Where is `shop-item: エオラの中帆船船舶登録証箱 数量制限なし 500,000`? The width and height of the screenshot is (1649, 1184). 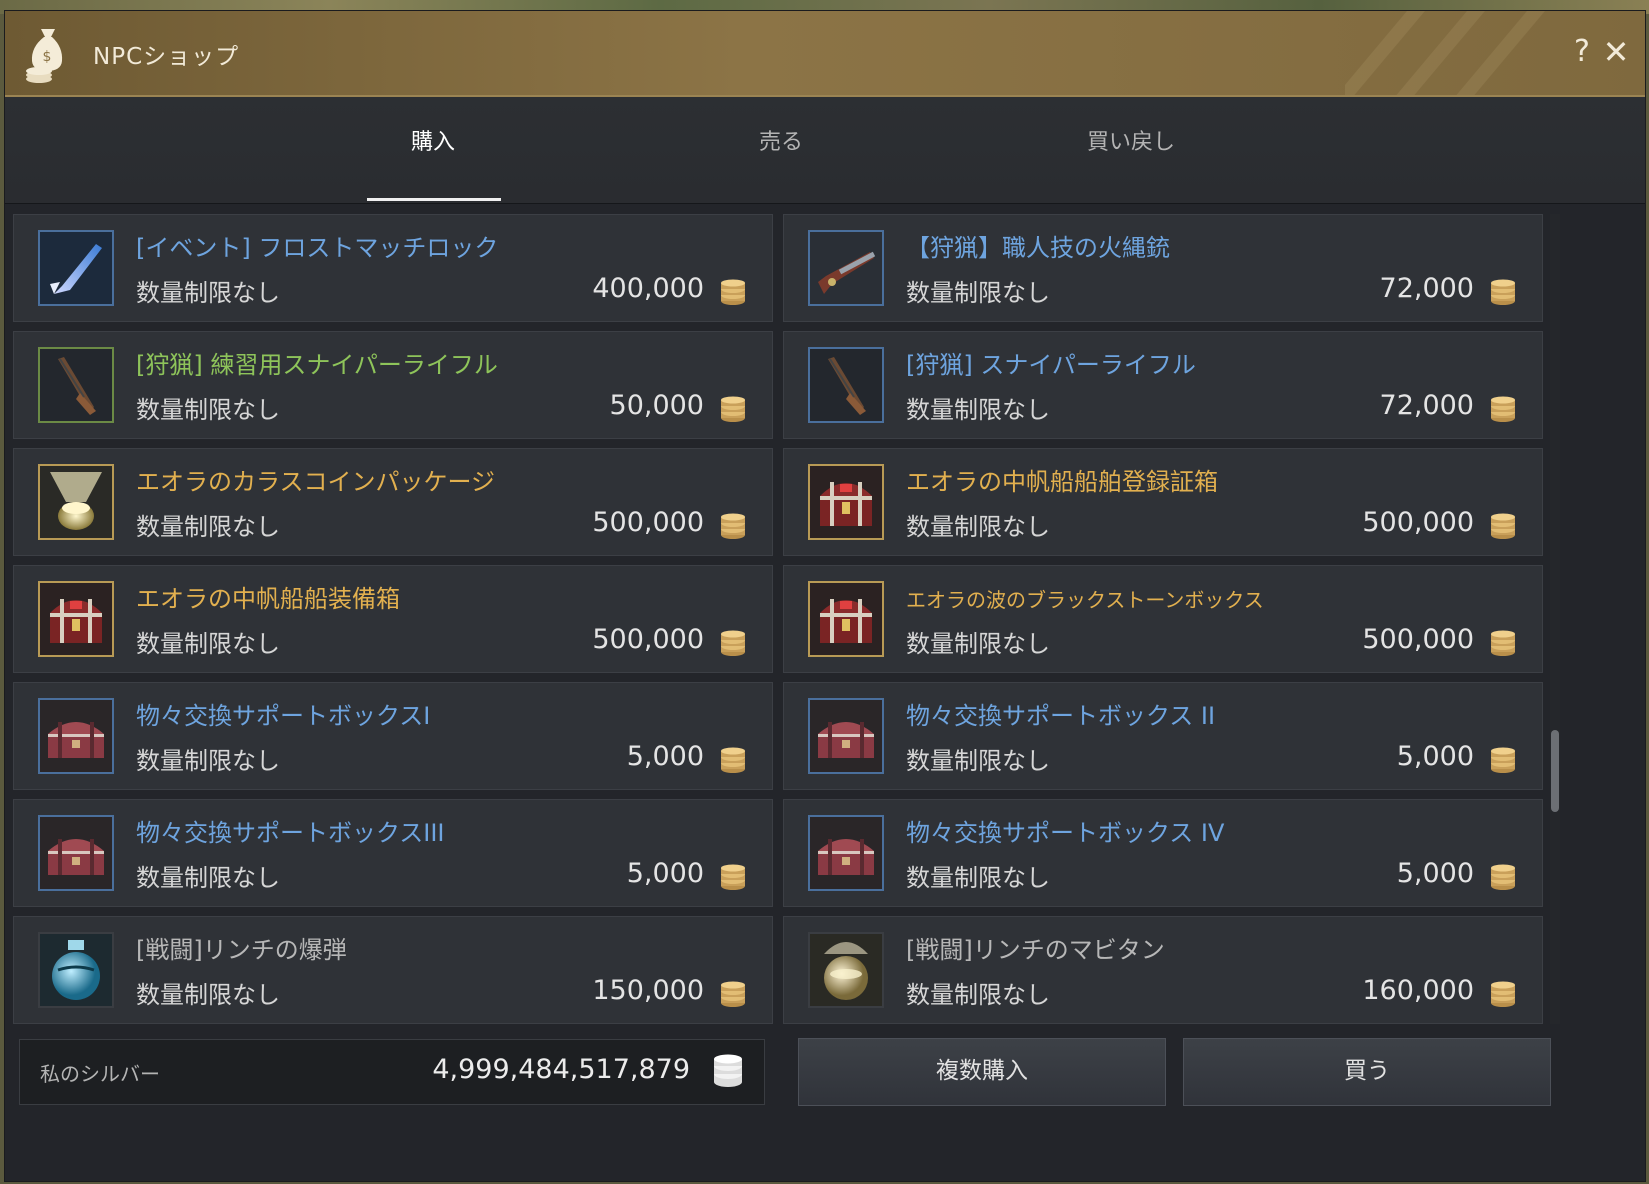 shop-item: エオラの中帆船船舶登録証箱 数量制限なし 500,000 is located at coordinates (1163, 502).